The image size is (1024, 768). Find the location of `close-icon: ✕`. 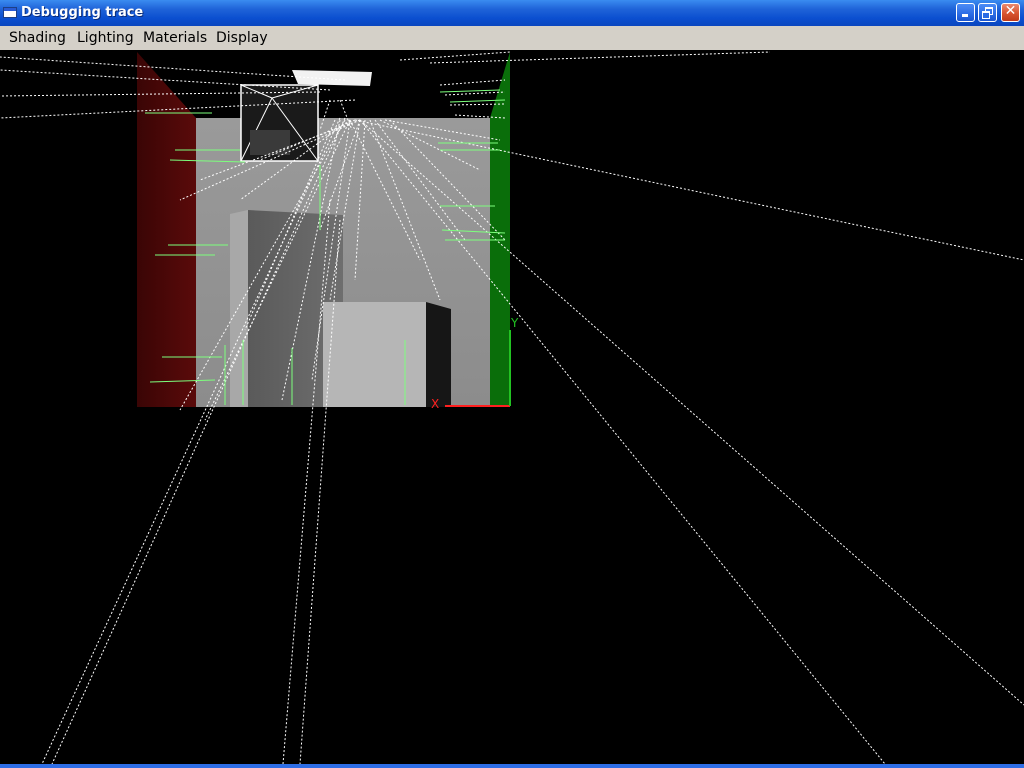

close-icon: ✕ is located at coordinates (1010, 11).